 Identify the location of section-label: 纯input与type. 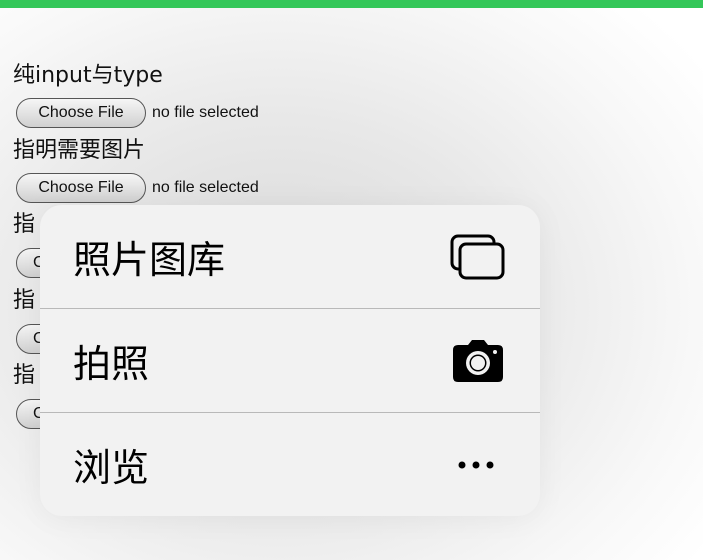
(88, 75).